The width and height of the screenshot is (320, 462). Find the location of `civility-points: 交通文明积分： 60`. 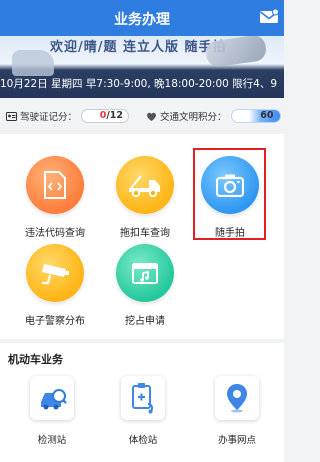

civility-points: 交通文明积分： 60 is located at coordinates (213, 116).